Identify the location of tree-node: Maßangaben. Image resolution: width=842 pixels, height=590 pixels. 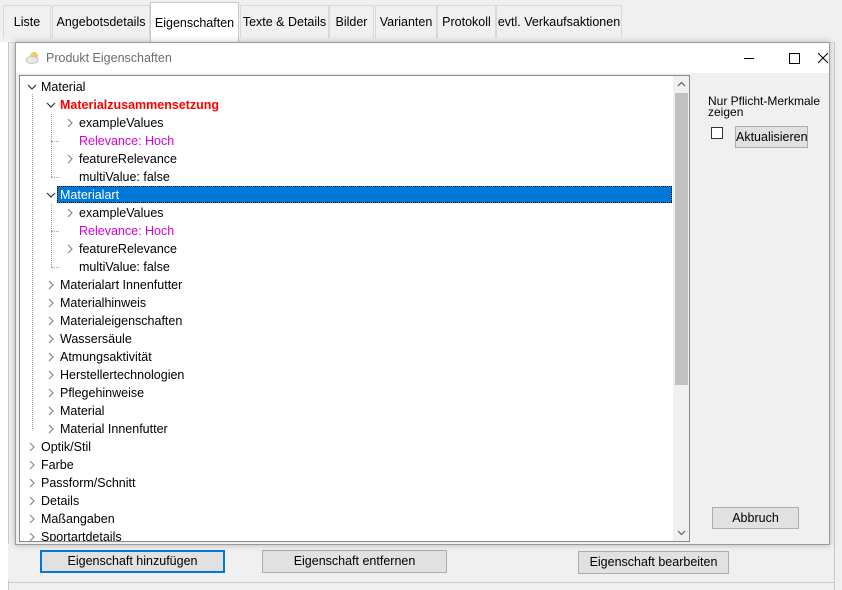
(346, 519).